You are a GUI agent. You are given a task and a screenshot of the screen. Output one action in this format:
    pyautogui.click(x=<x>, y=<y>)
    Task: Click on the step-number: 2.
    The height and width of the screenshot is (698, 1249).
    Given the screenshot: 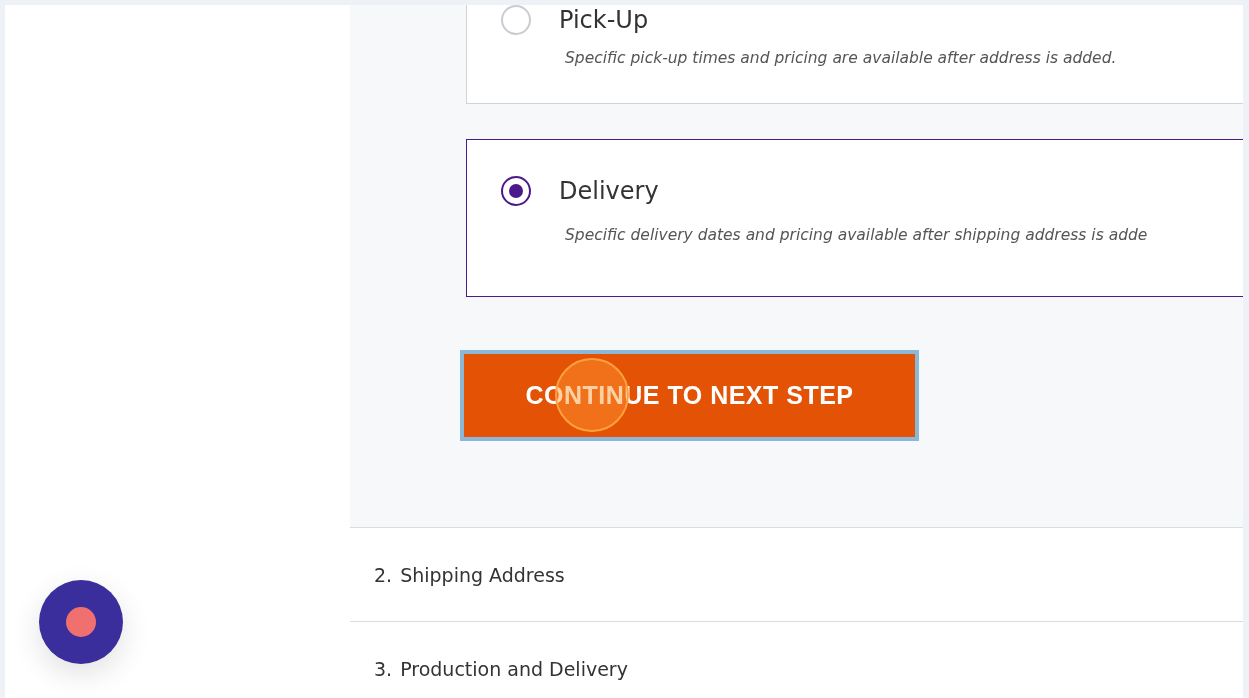 What is the action you would take?
    pyautogui.click(x=383, y=574)
    